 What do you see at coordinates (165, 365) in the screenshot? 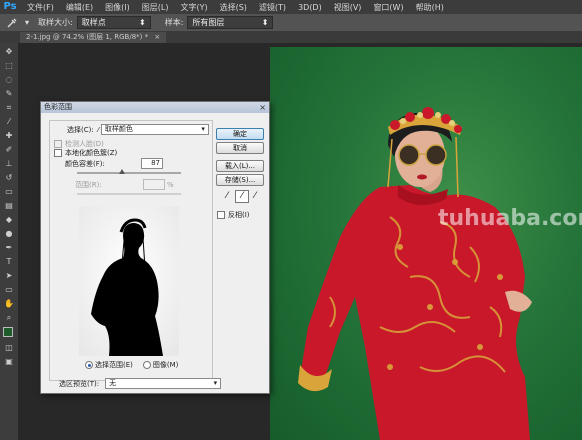
I see `image-radio-label: 图像(M)` at bounding box center [165, 365].